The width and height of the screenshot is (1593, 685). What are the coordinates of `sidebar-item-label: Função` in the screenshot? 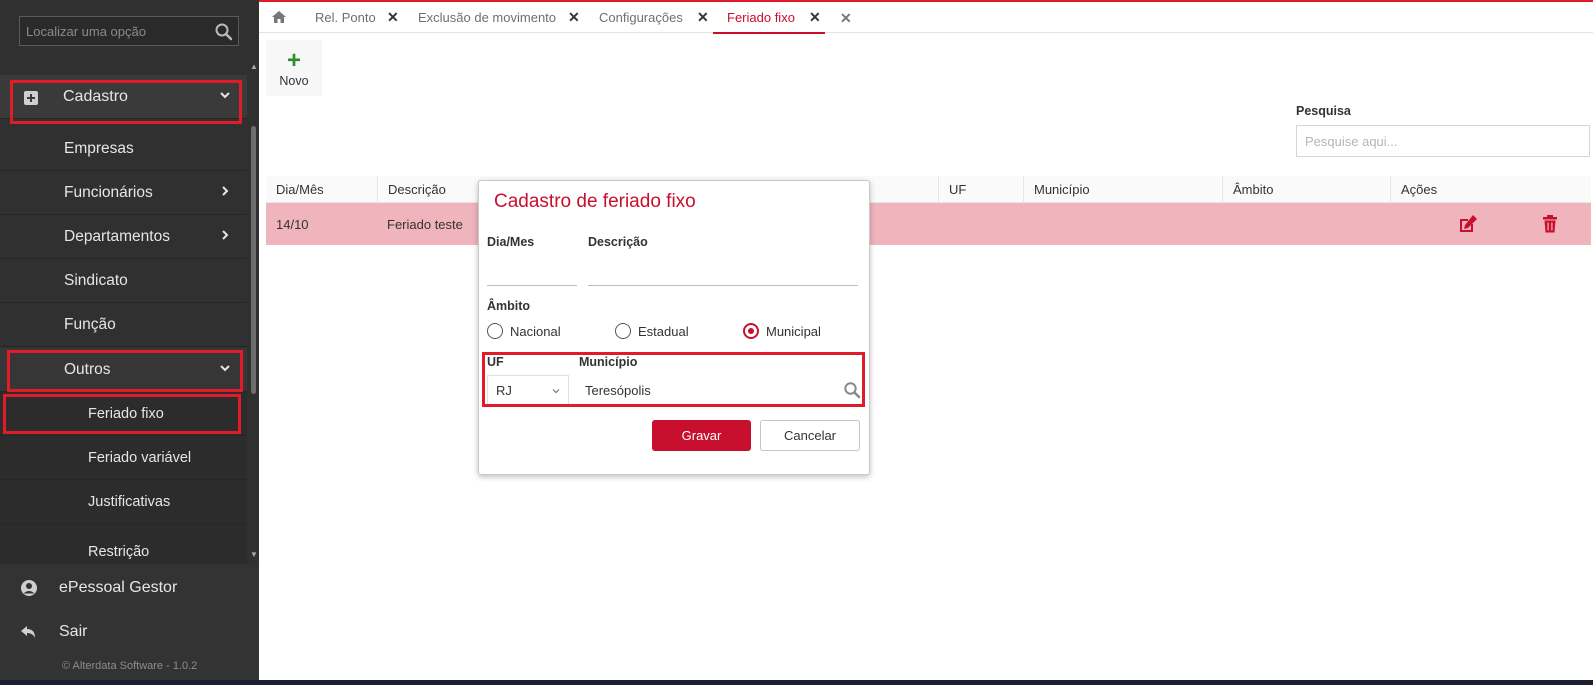 It's located at (90, 324).